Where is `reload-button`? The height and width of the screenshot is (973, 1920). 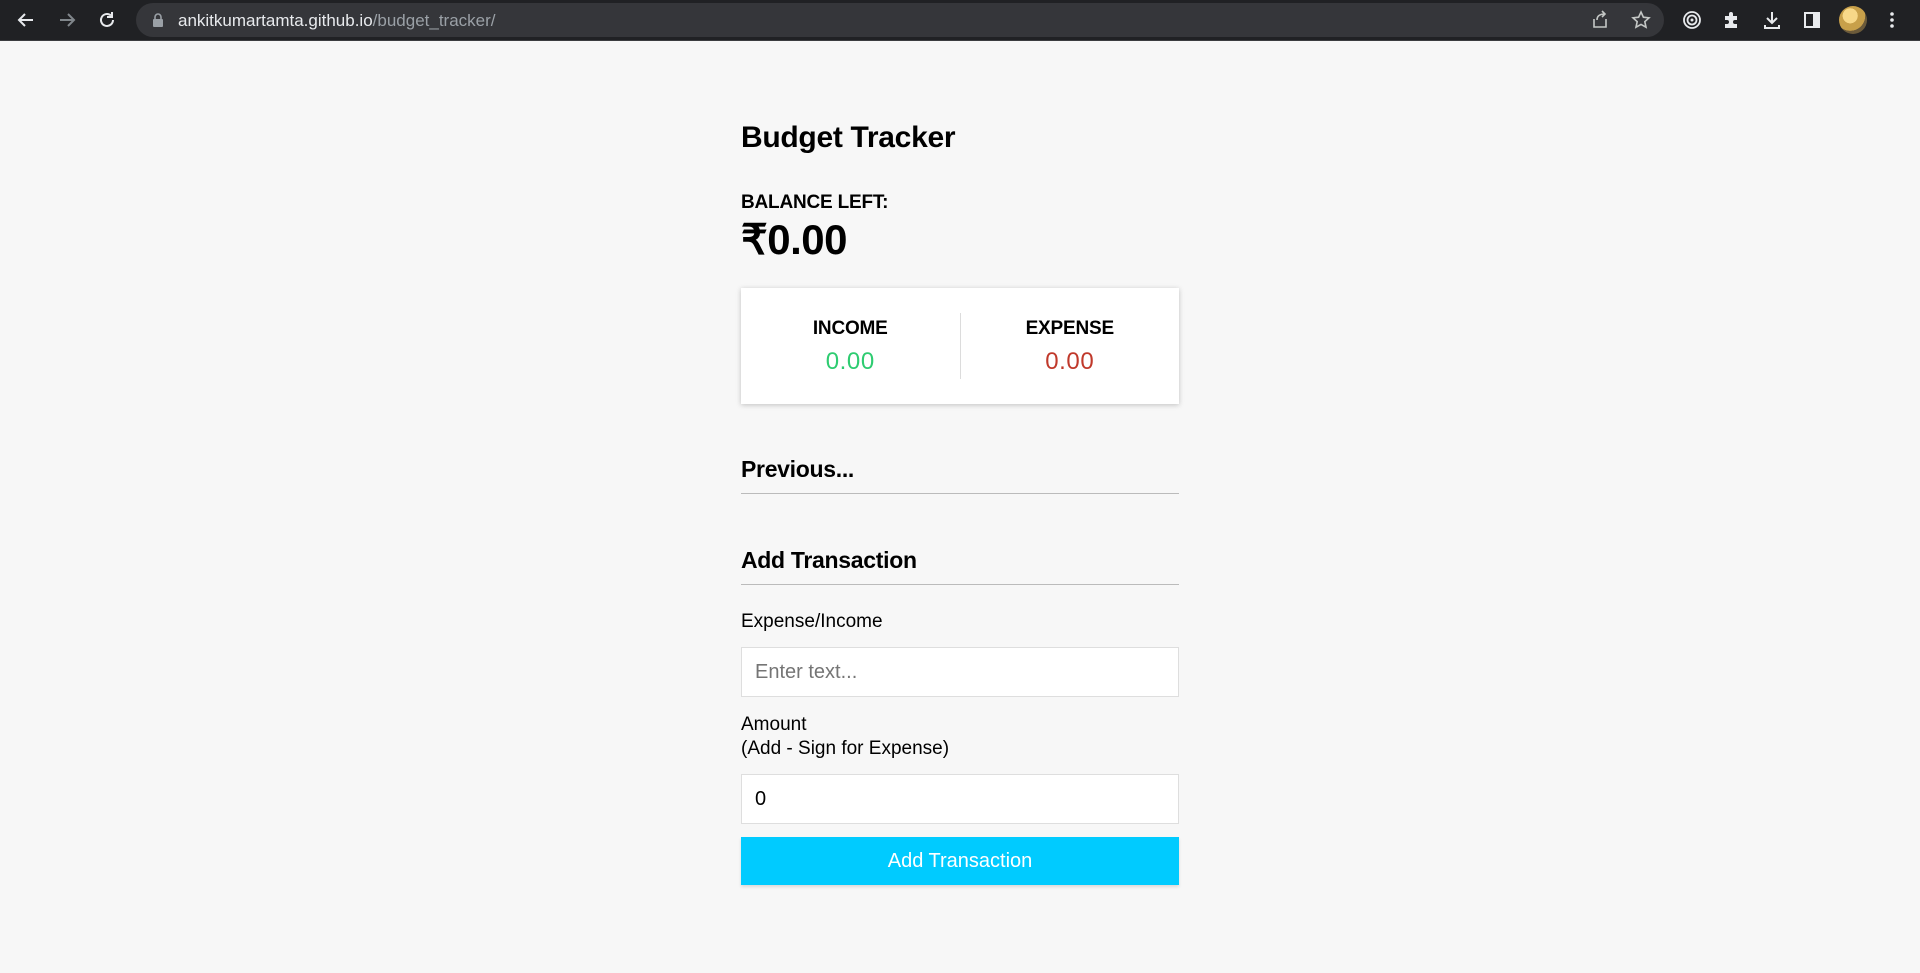
reload-button is located at coordinates (107, 20).